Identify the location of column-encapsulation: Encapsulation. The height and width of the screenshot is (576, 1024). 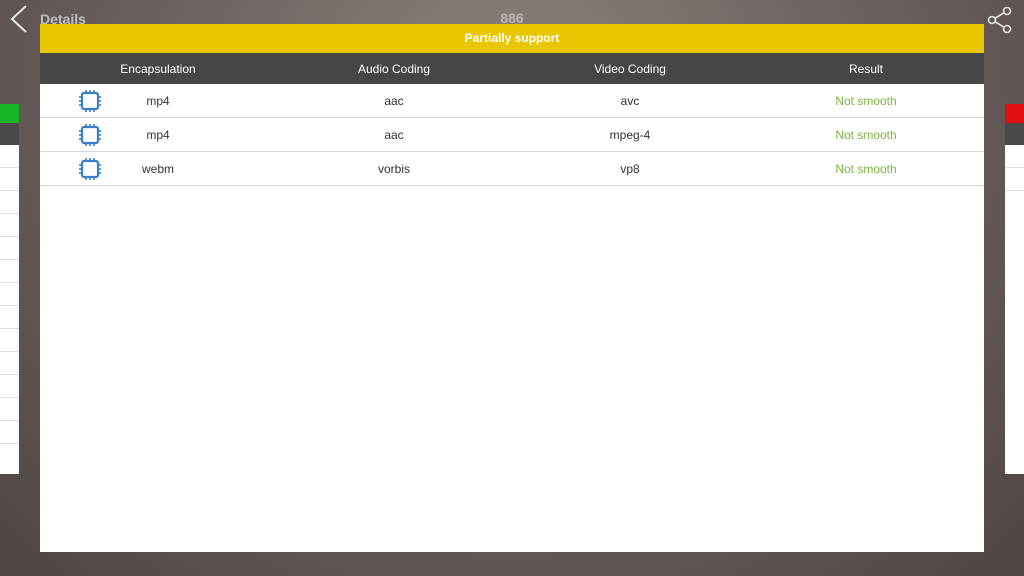
(158, 68).